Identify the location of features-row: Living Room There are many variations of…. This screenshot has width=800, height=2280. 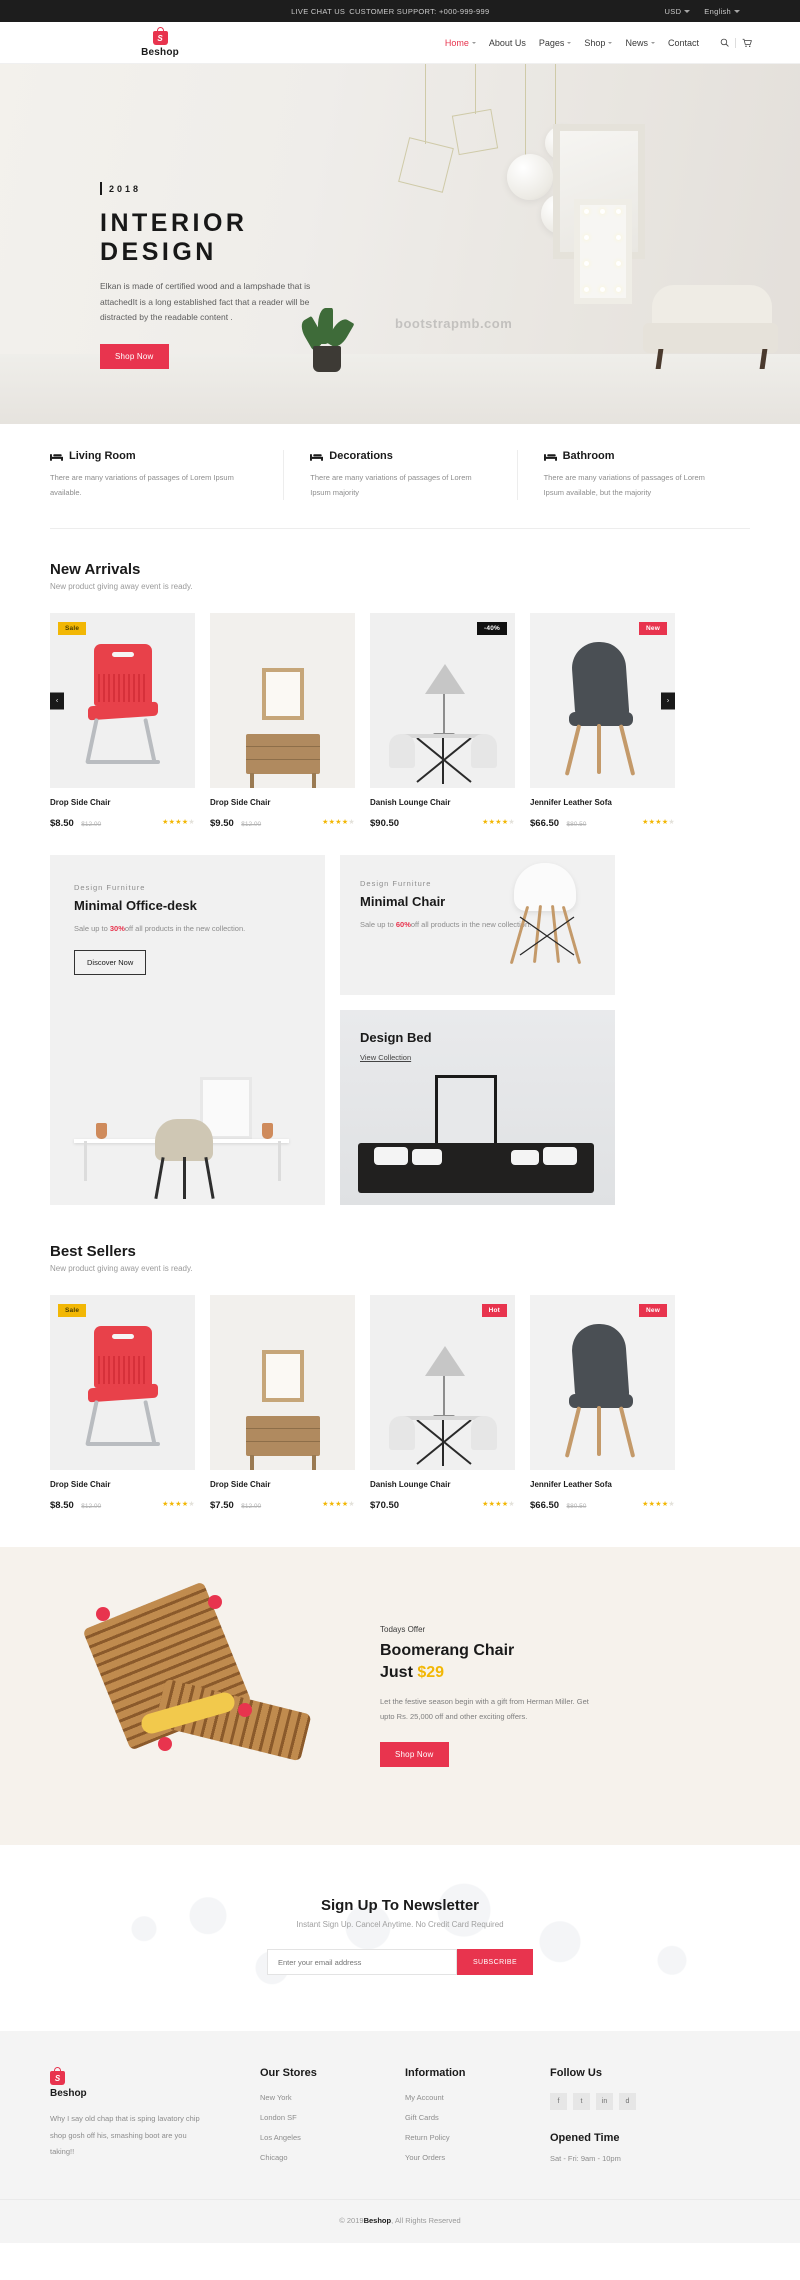
(400, 476).